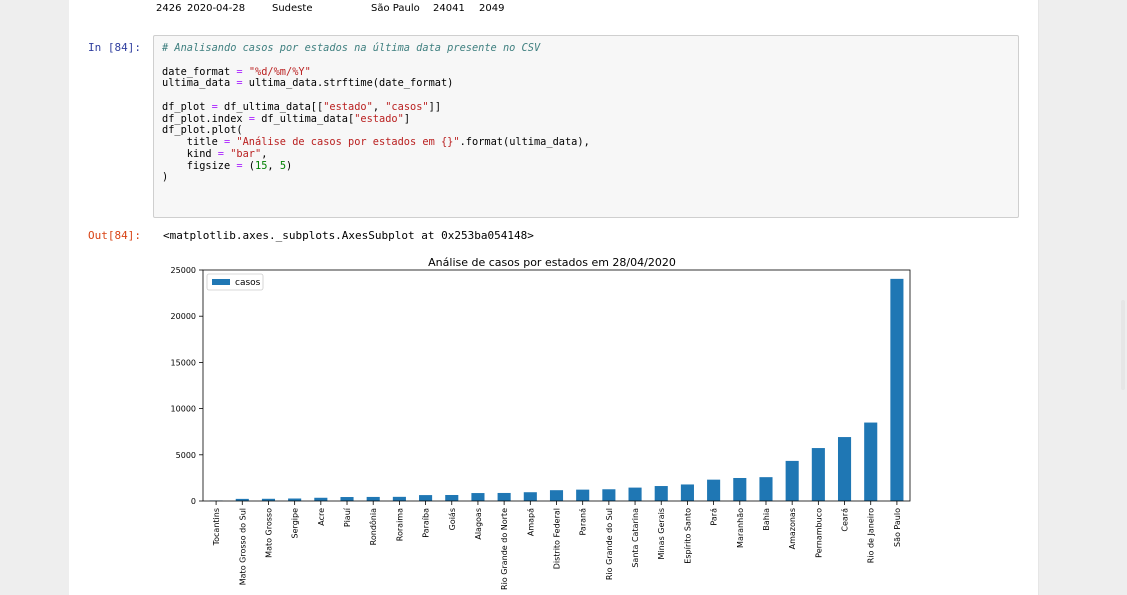  I want to click on x-tick-label: Sergipe, so click(295, 523).